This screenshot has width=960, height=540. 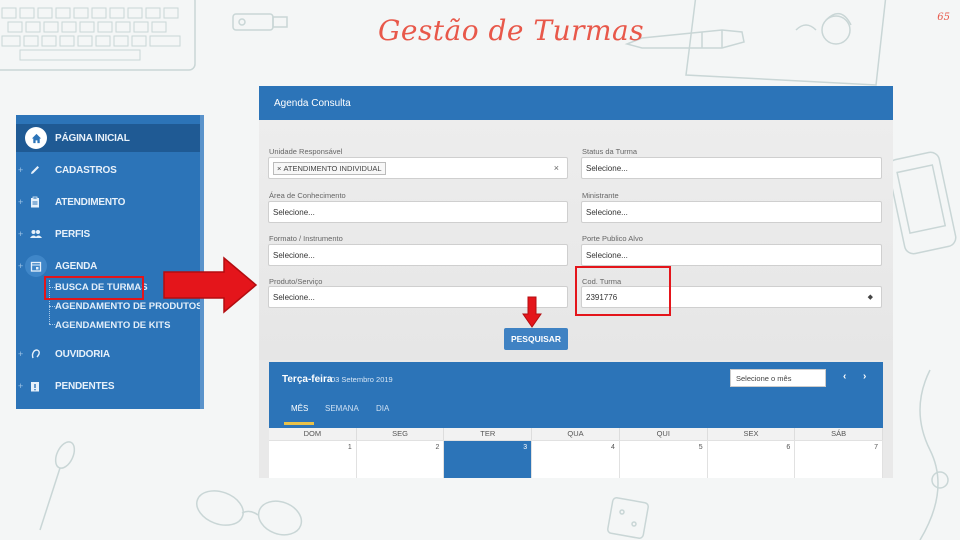 I want to click on calendar-day-cell: 2, so click(x=400, y=459).